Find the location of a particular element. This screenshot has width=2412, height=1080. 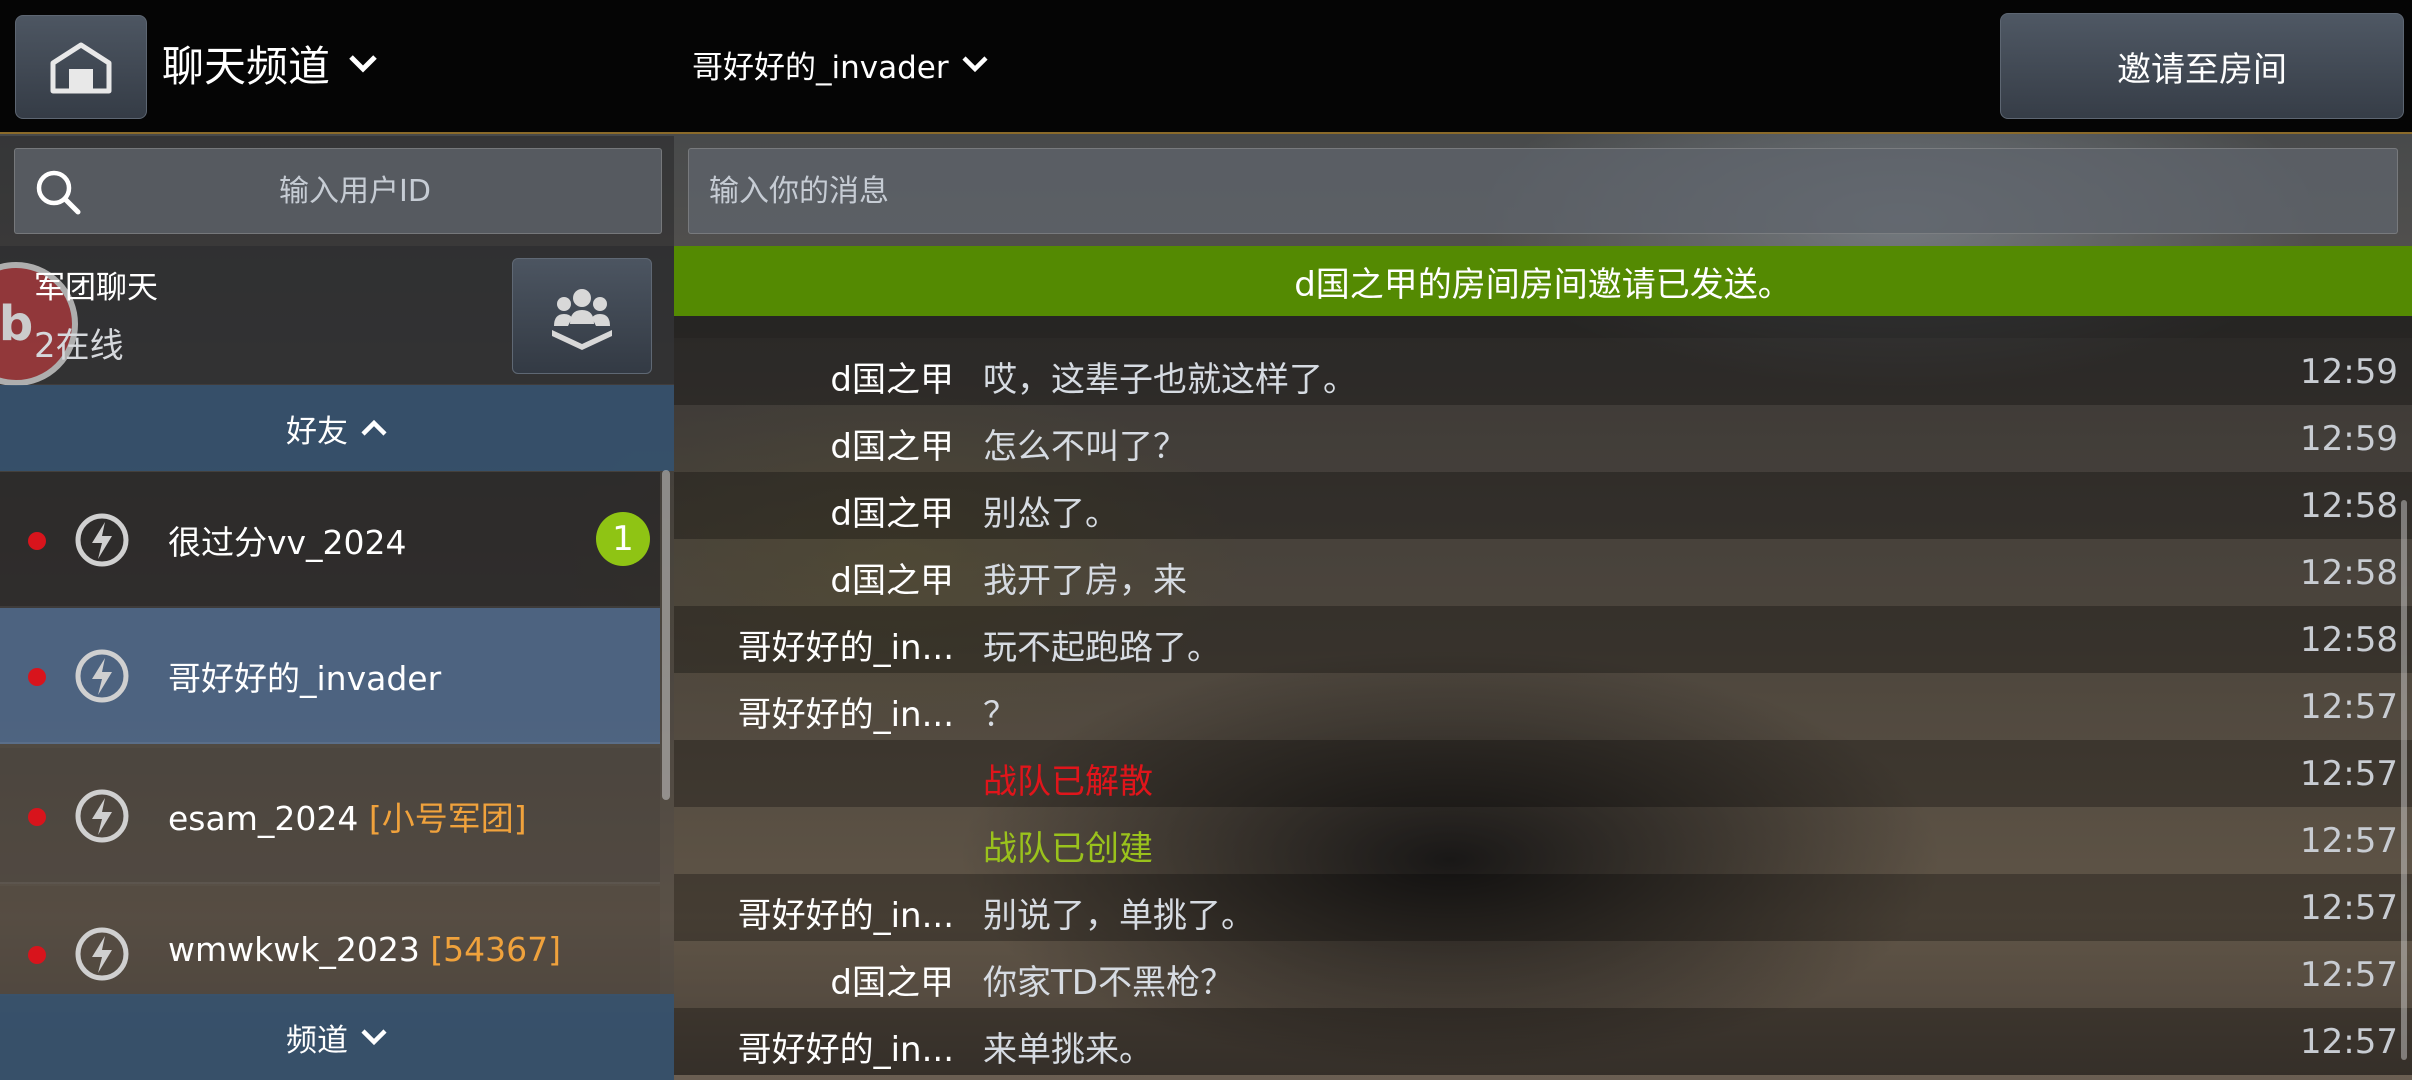

friends-section-header: 好友 is located at coordinates (337, 428).